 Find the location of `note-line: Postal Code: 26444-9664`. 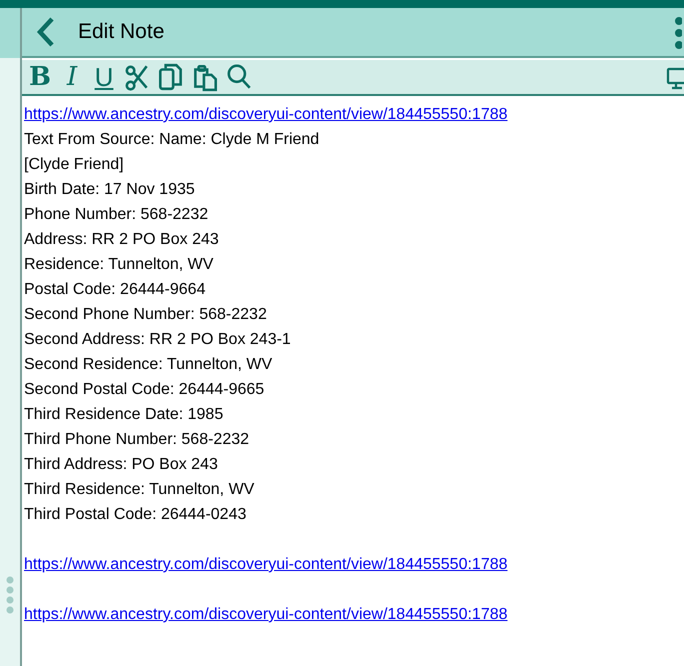

note-line: Postal Code: 26444-9664 is located at coordinates (115, 290).